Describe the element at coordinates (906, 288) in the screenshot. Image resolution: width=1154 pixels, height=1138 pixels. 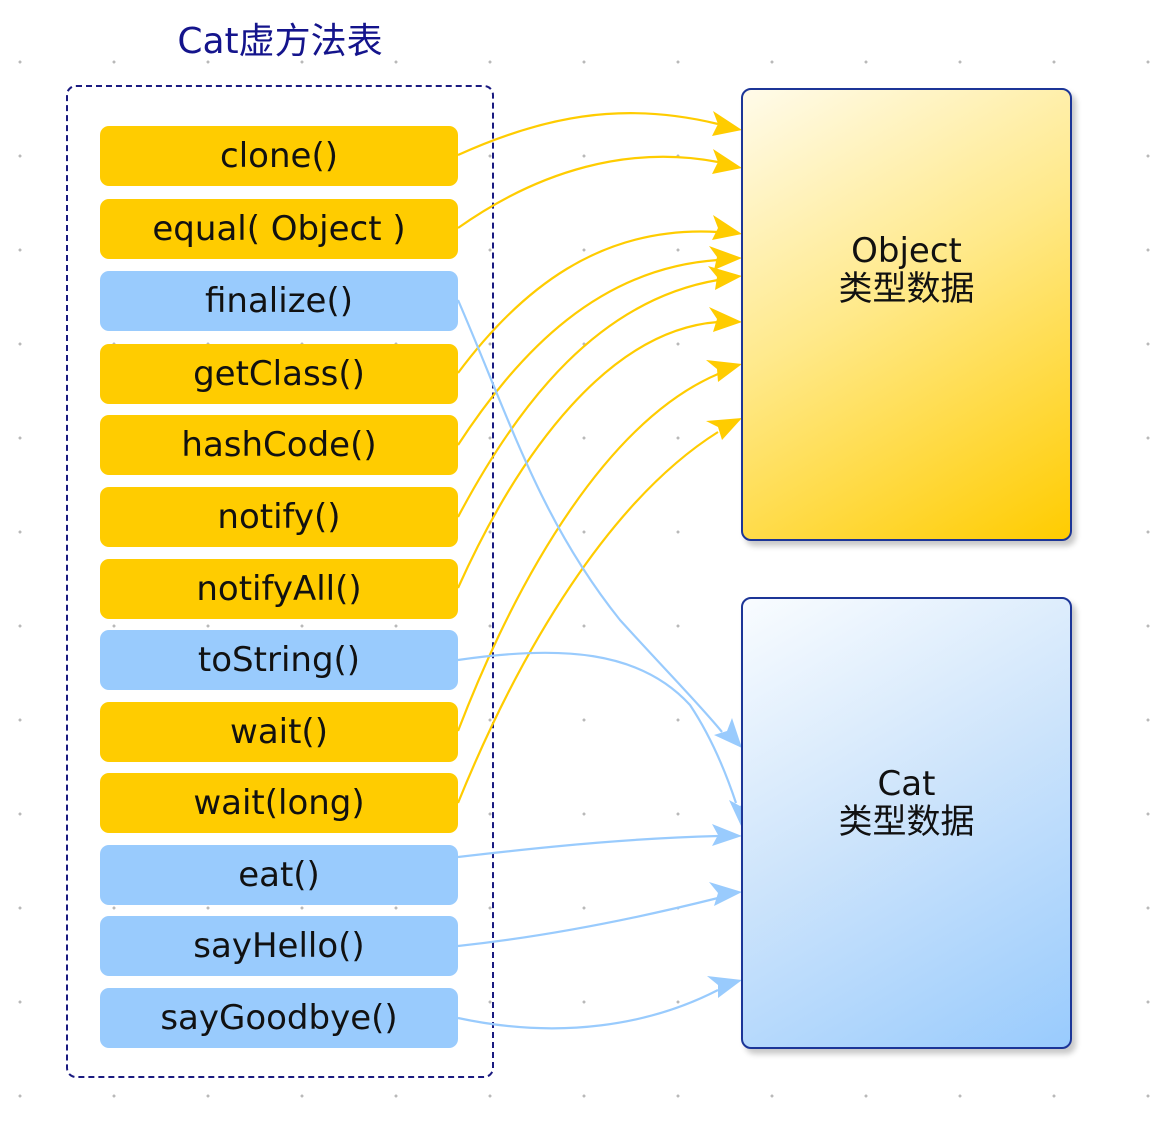
I see `object-type-subtitle: 类型数据` at that location.